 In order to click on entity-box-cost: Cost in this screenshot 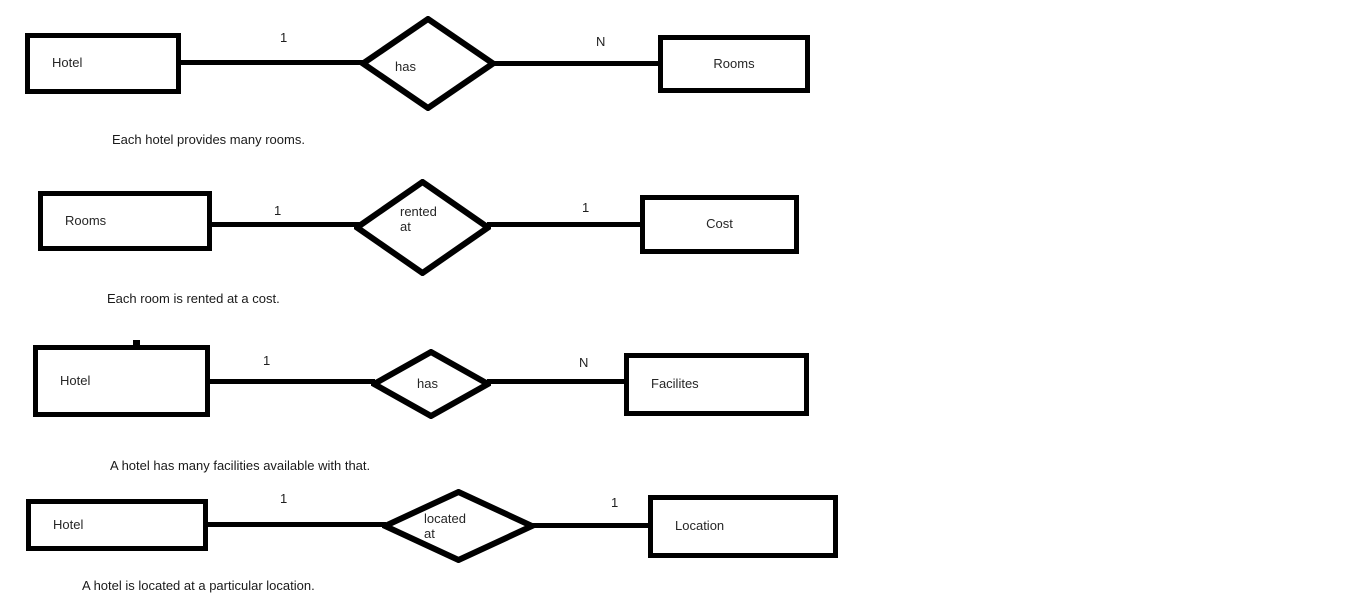, I will do `click(719, 224)`.